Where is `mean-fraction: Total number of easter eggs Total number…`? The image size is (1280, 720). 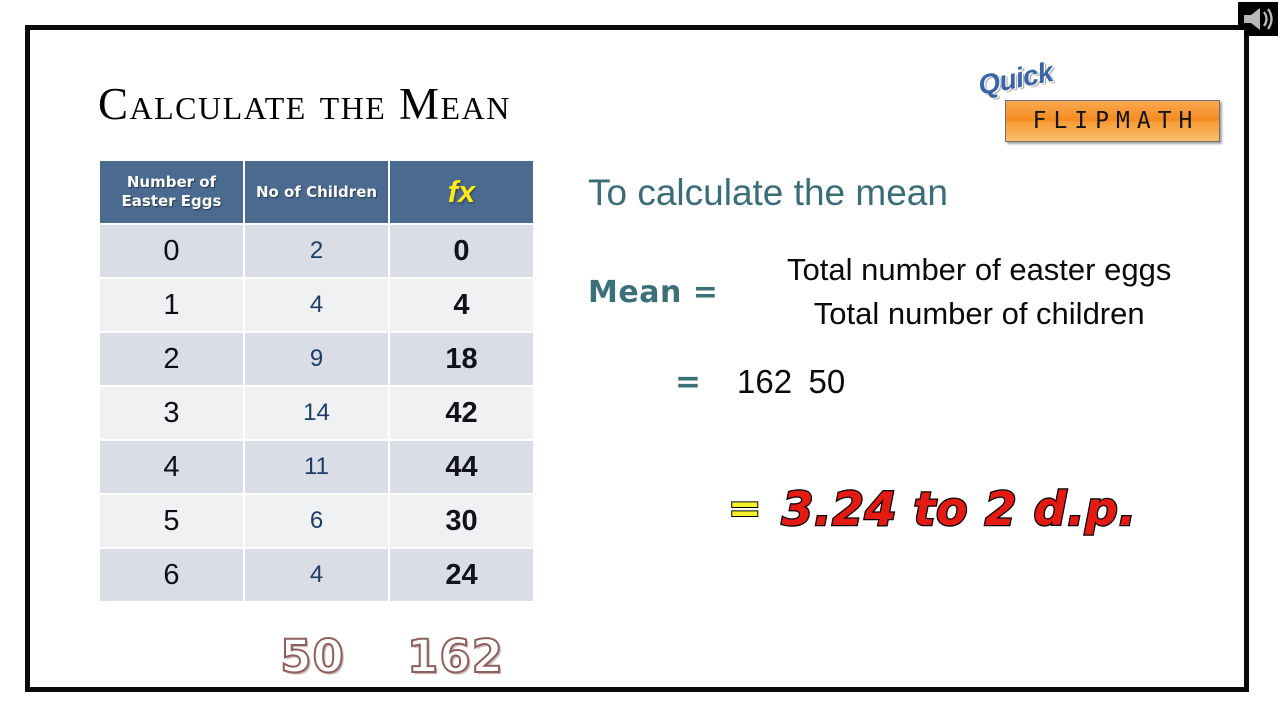 mean-fraction: Total number of easter eggs Total number… is located at coordinates (979, 292).